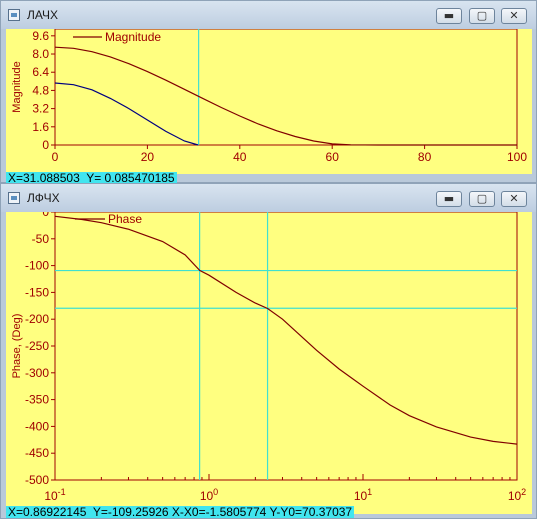  I want to click on y-tick-label: 9.6, so click(40, 36).